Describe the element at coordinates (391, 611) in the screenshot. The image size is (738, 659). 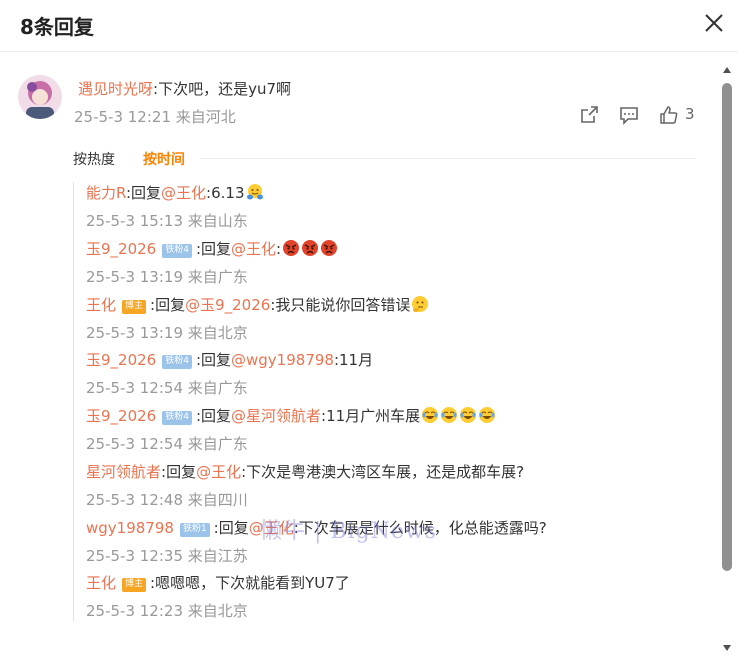
I see `reply-meta: 25-5-3 12:23 来自北京` at that location.